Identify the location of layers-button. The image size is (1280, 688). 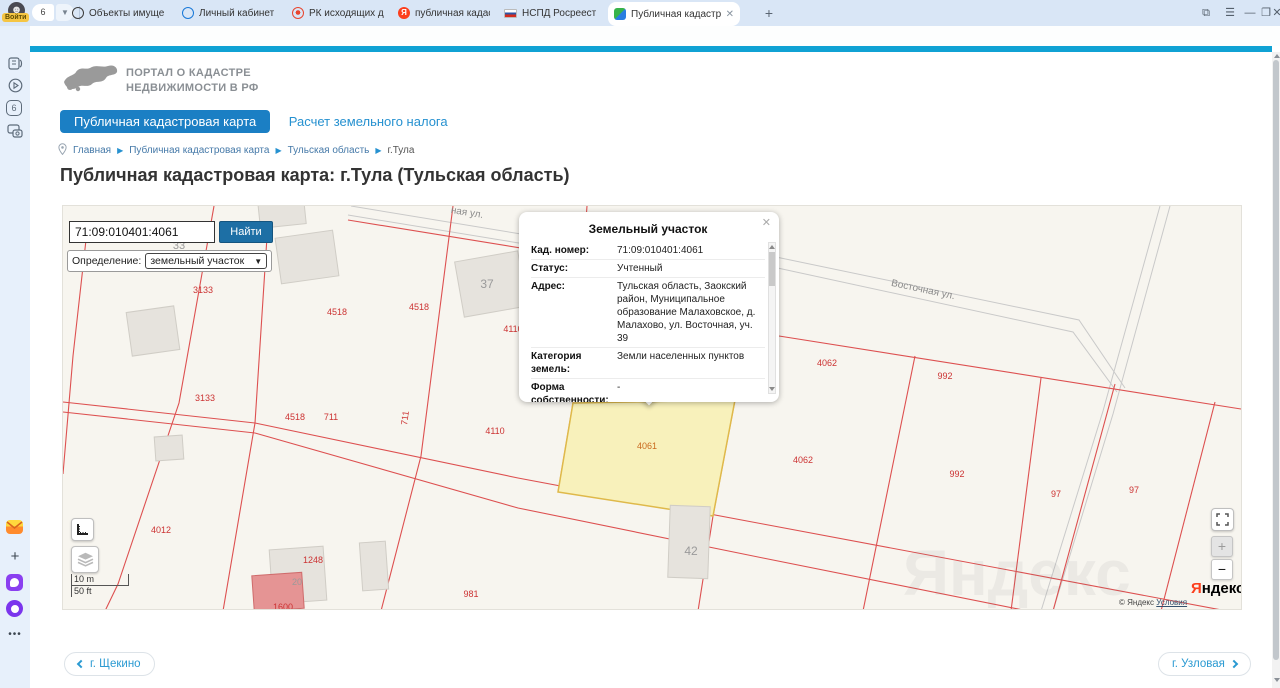
(85, 559).